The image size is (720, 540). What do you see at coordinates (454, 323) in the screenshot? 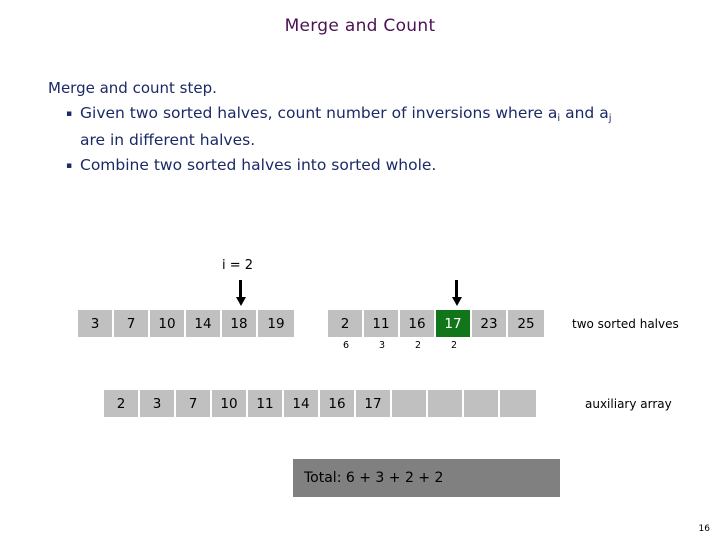
I see `right-half-cell: 17` at bounding box center [454, 323].